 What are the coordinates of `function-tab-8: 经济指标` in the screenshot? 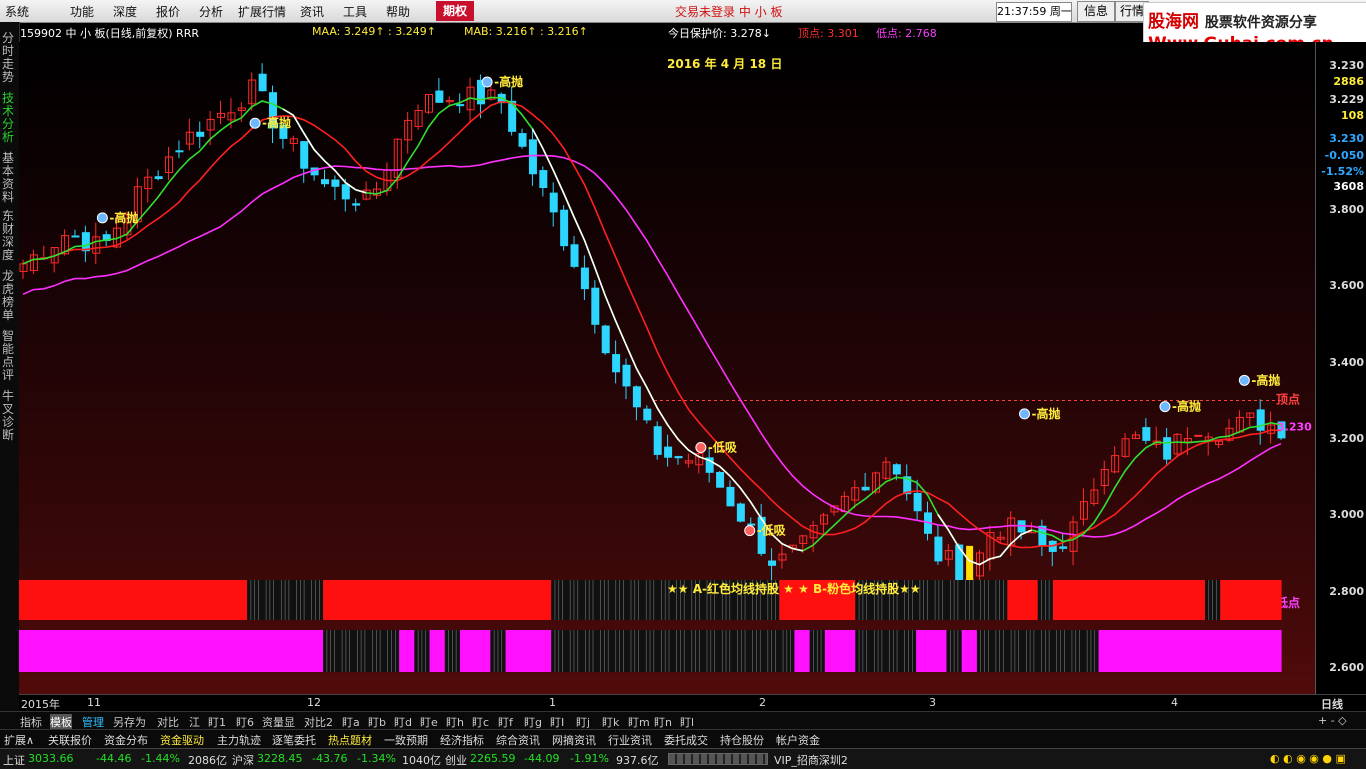 It's located at (462, 740).